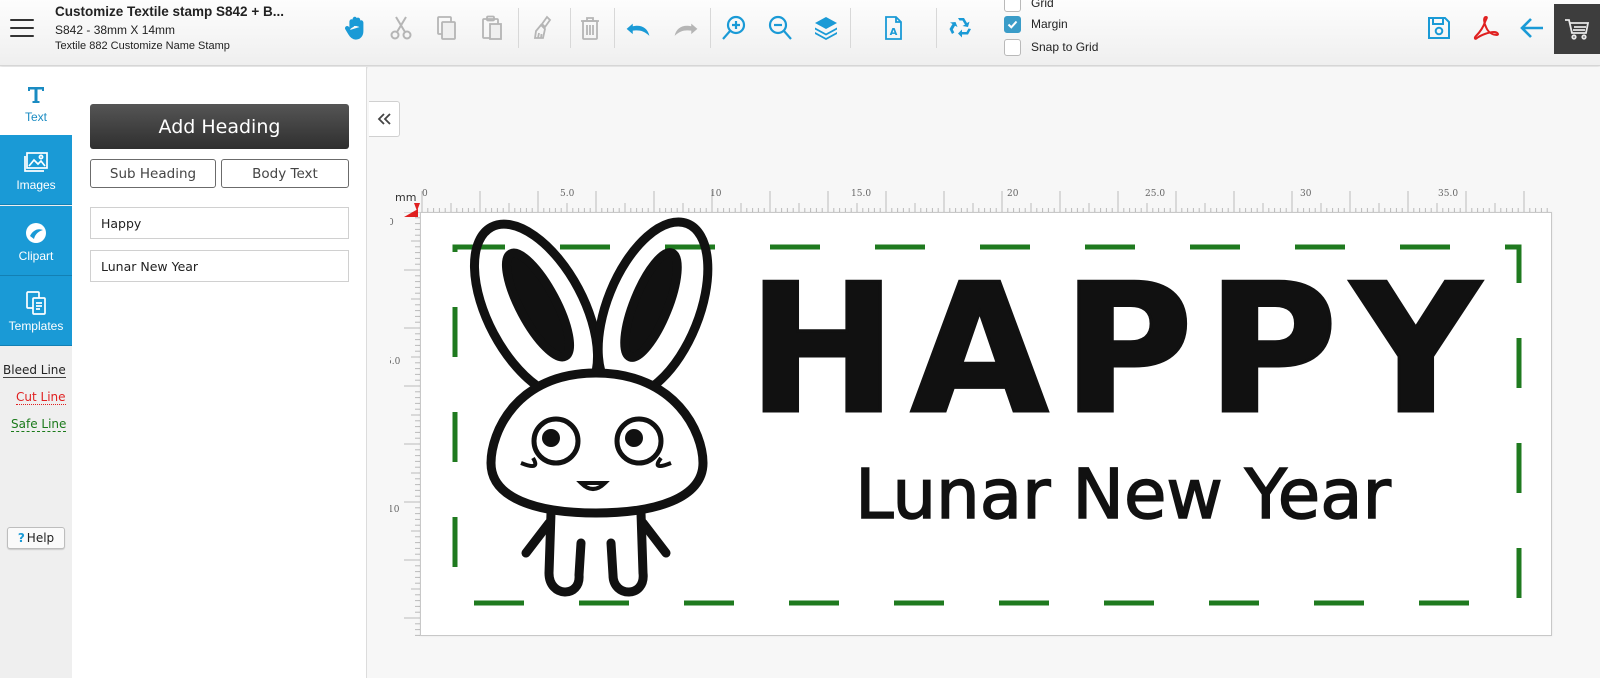 This screenshot has width=1600, height=678. What do you see at coordinates (1042, 5) in the screenshot?
I see `grid-label: Grid` at bounding box center [1042, 5].